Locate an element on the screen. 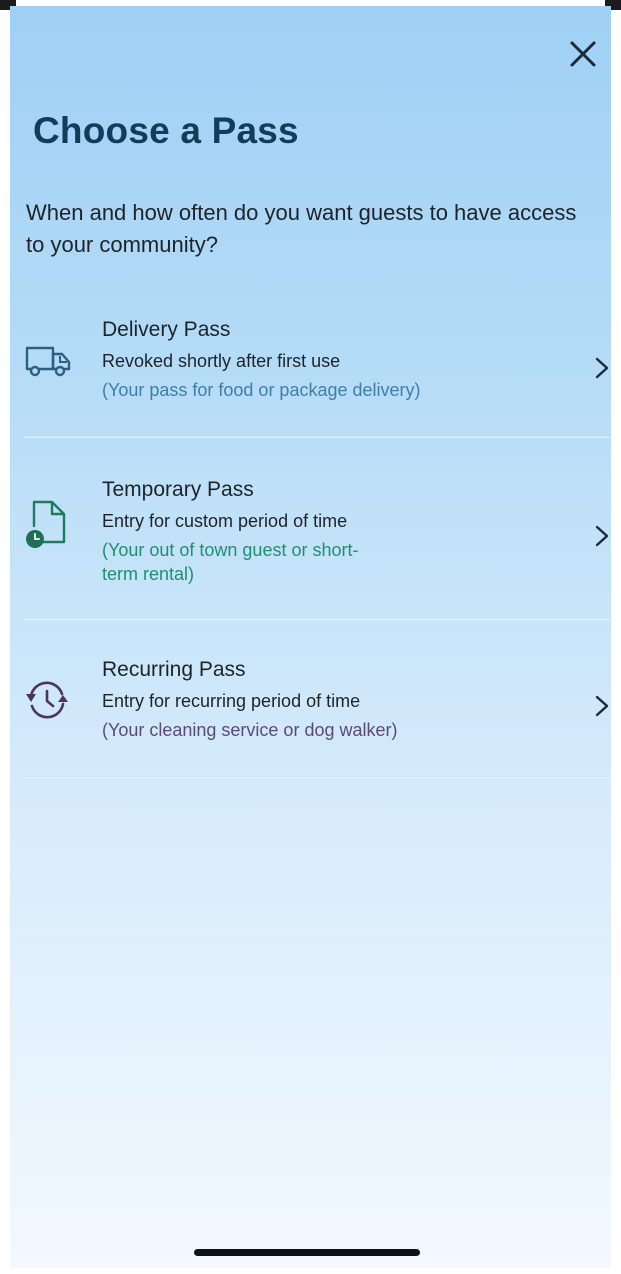  recurring-pass-note: (Your cleaning service or dog walker) is located at coordinates (250, 730).